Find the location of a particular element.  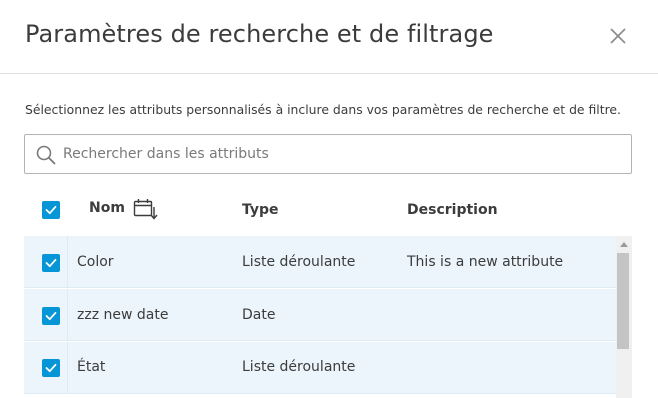

close-icon is located at coordinates (618, 36).